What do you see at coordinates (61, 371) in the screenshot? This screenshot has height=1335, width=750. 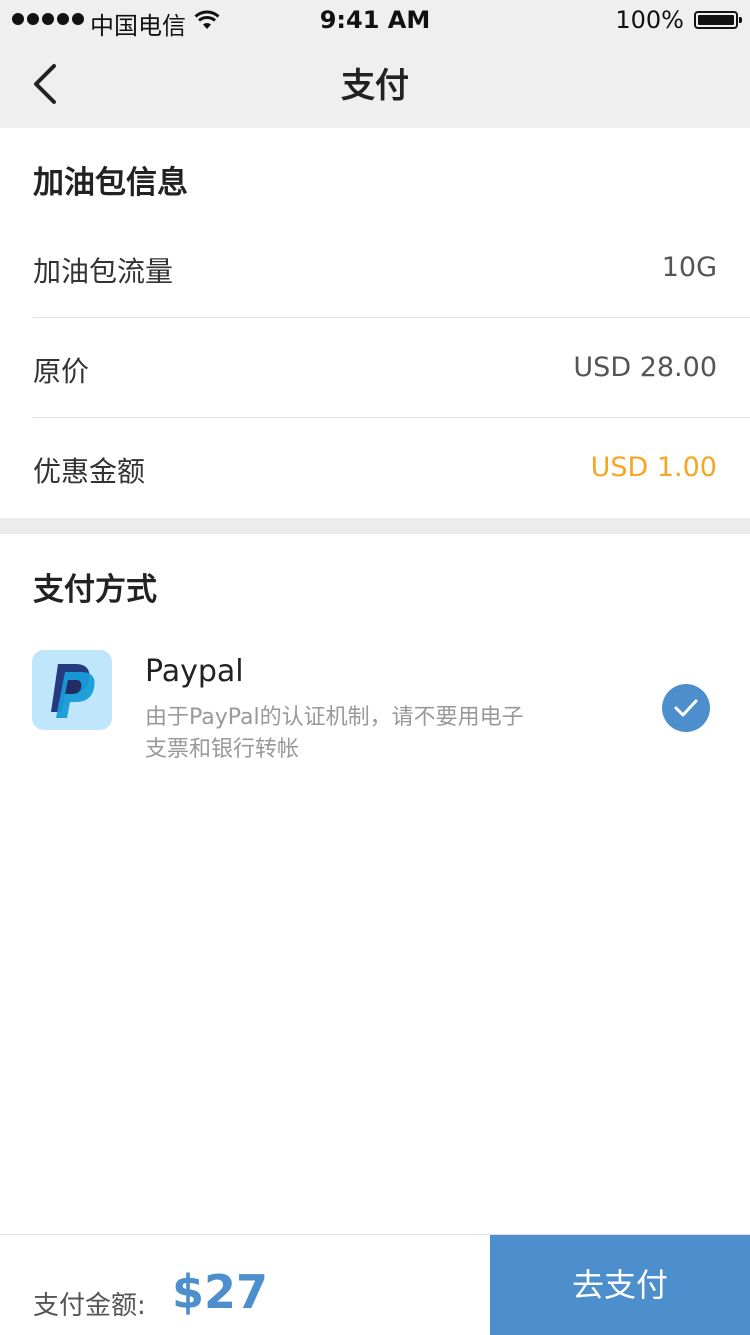 I see `row-label: 原价` at bounding box center [61, 371].